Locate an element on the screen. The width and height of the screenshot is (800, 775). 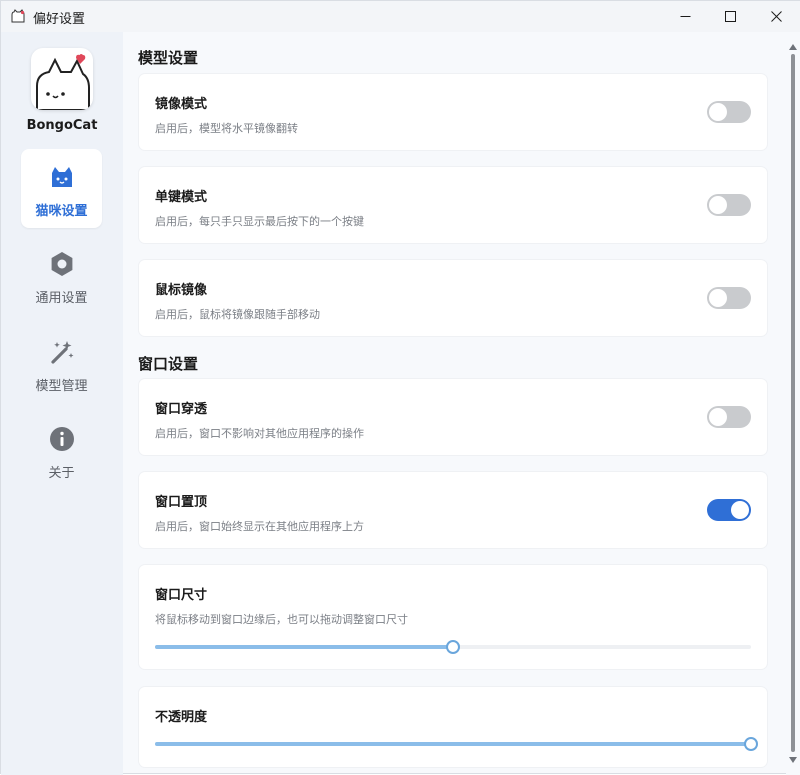
nav-item-model-management: 模型管理 is located at coordinates (61, 363).